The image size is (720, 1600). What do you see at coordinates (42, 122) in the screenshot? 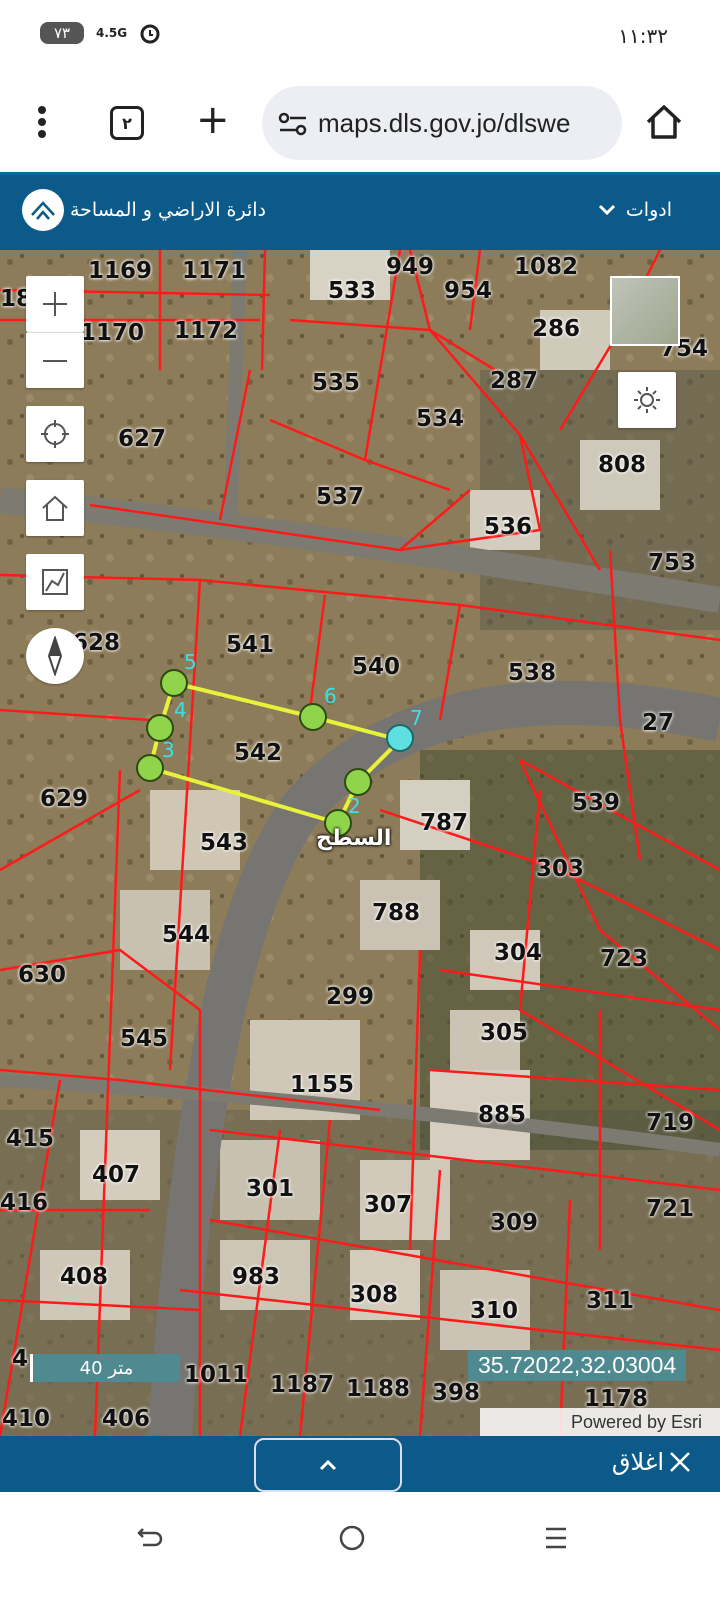
I see `more-menu-icon` at bounding box center [42, 122].